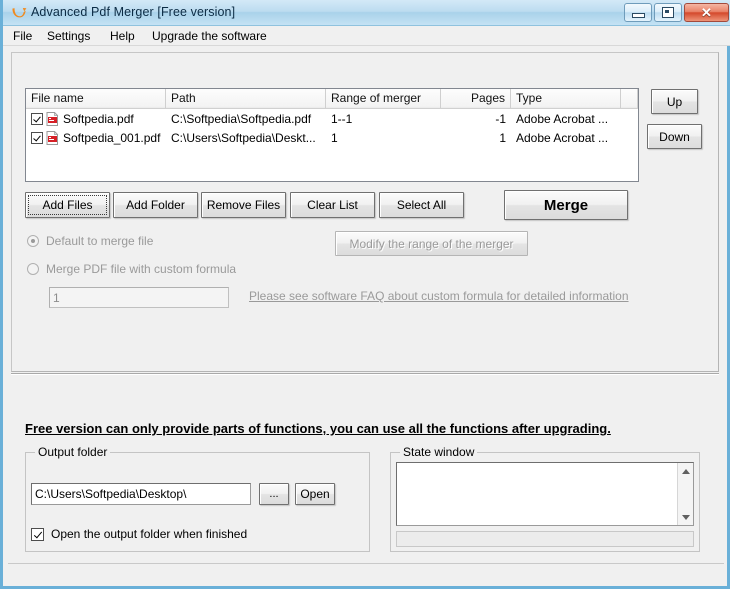 This screenshot has height=589, width=730. What do you see at coordinates (68, 36) in the screenshot?
I see `menu-item-settings: Settings` at bounding box center [68, 36].